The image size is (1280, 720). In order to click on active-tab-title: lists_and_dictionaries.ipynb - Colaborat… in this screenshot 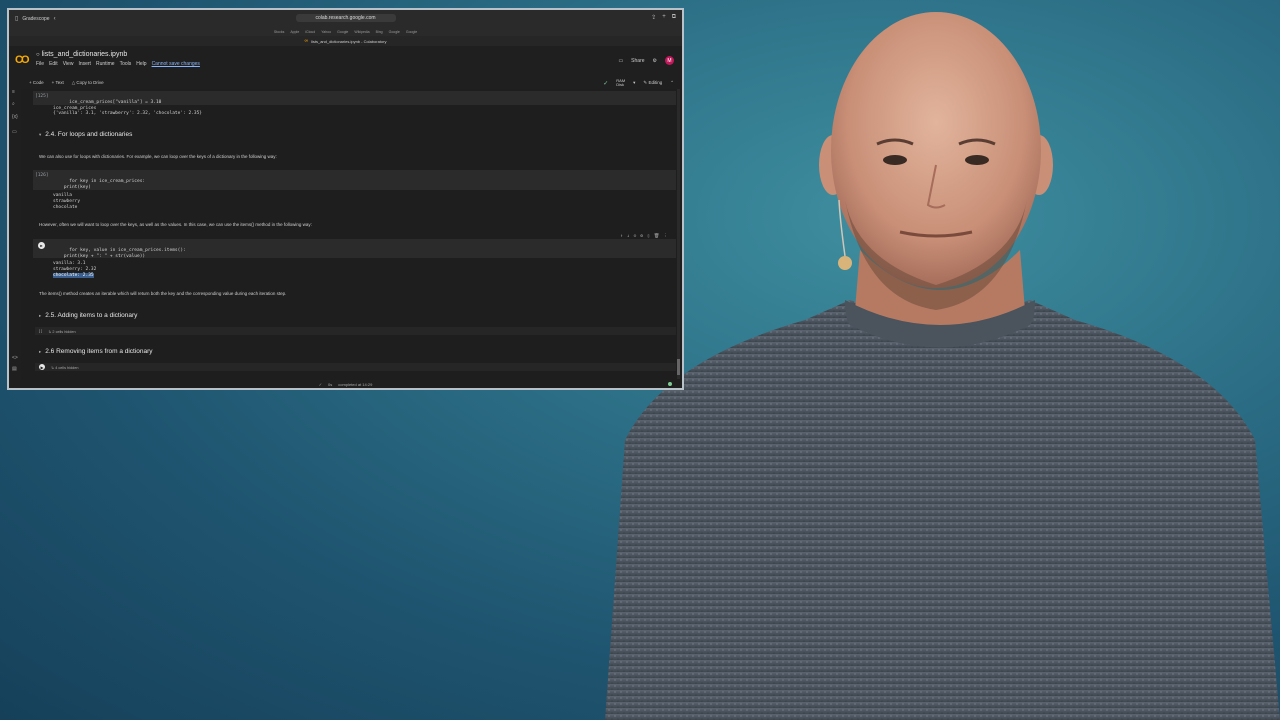, I will do `click(348, 41)`.